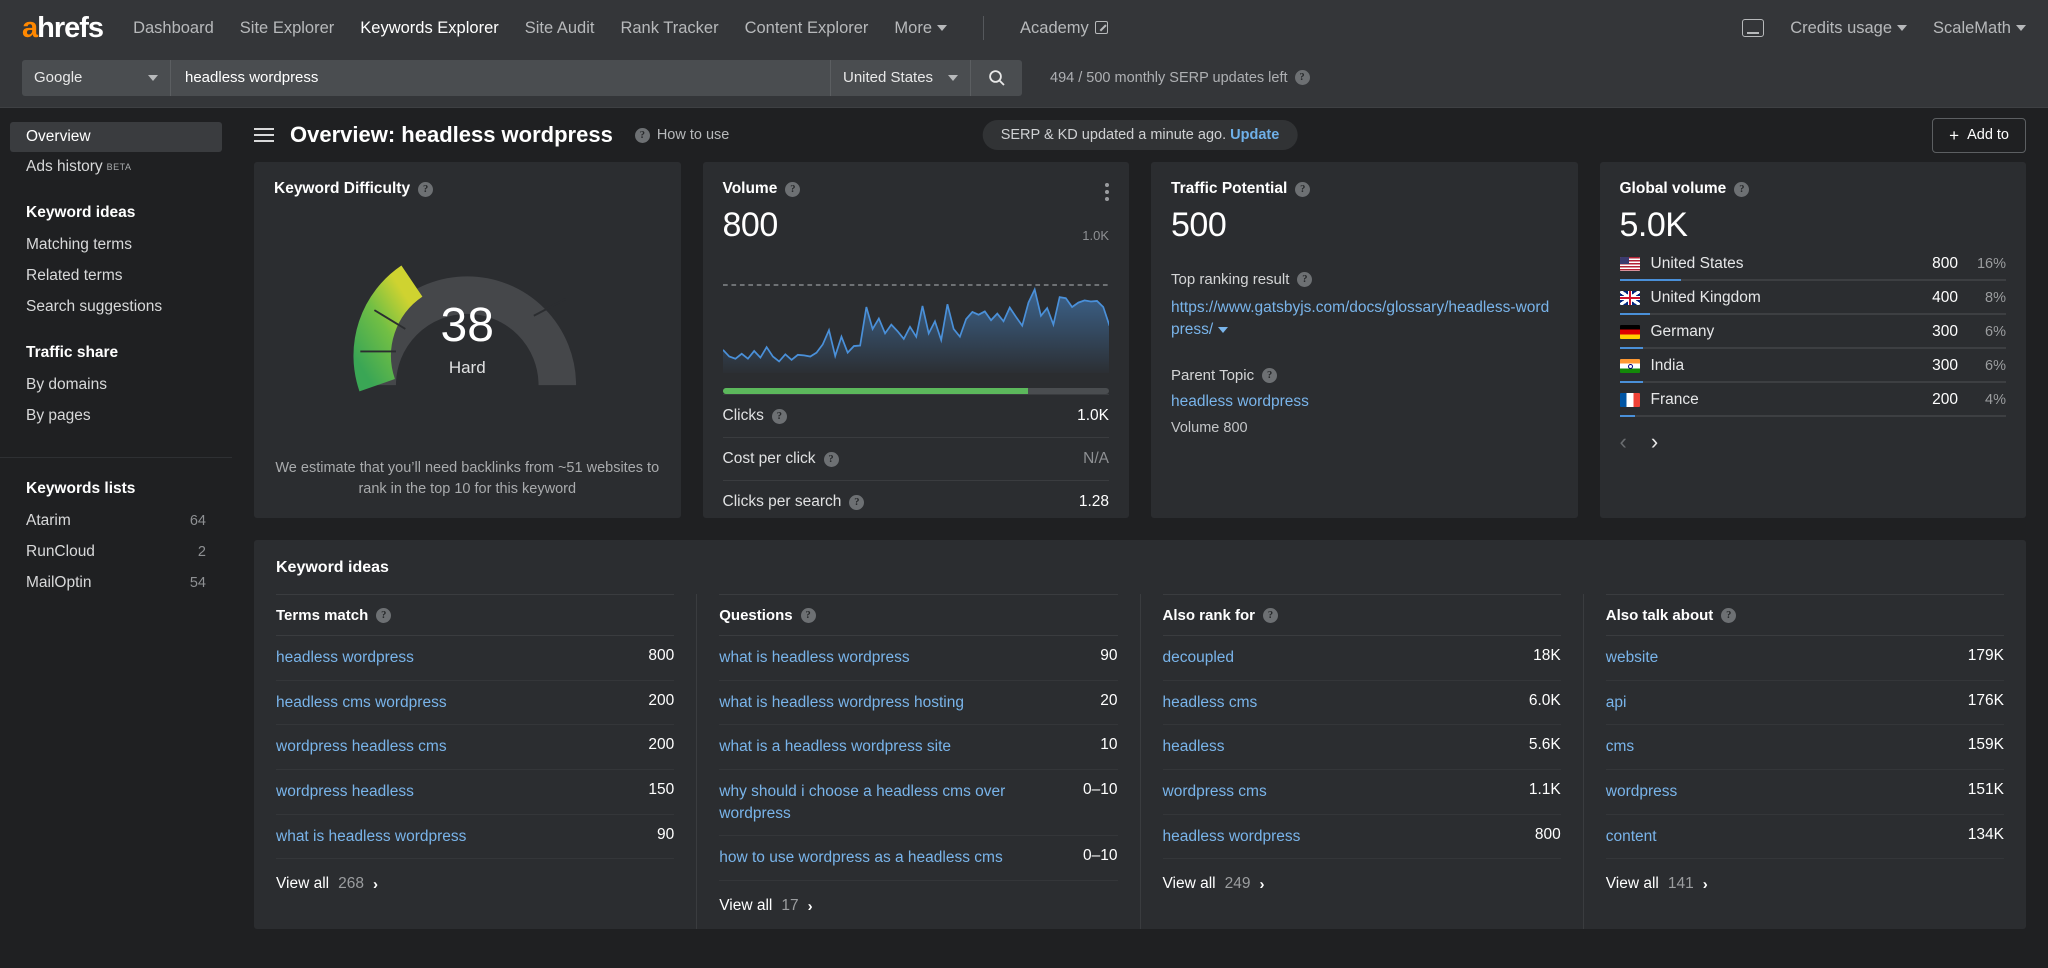 The image size is (2048, 968). I want to click on keyword-link: wordpress headless, so click(345, 792).